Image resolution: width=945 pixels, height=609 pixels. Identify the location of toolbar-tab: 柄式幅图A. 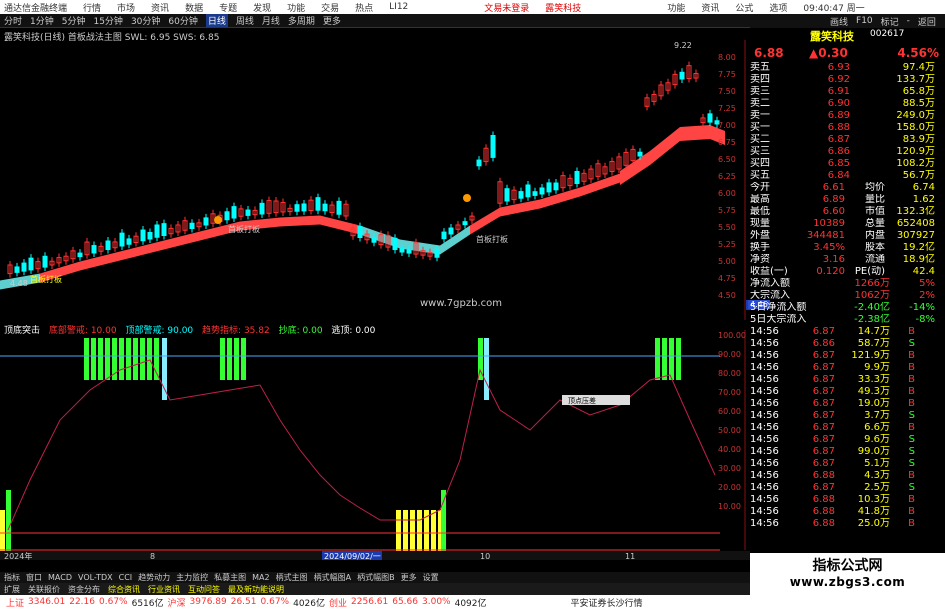
(332, 577).